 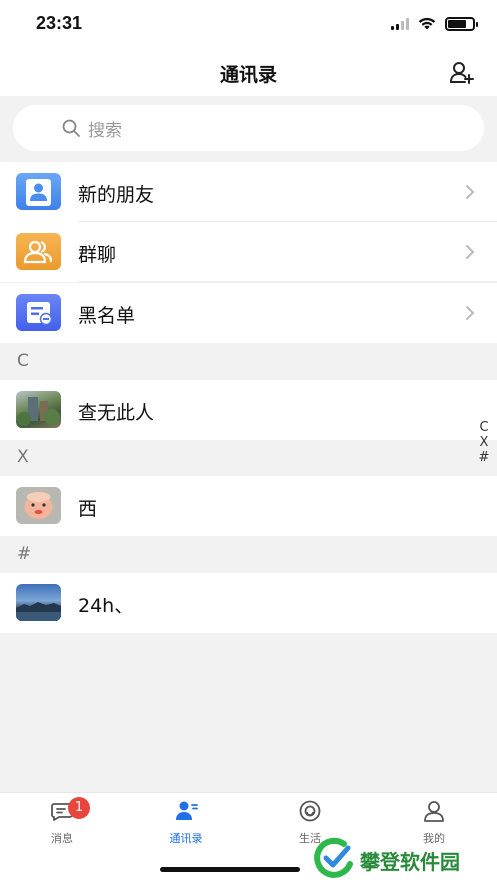 I want to click on page-title: 通讯录, so click(x=248, y=75).